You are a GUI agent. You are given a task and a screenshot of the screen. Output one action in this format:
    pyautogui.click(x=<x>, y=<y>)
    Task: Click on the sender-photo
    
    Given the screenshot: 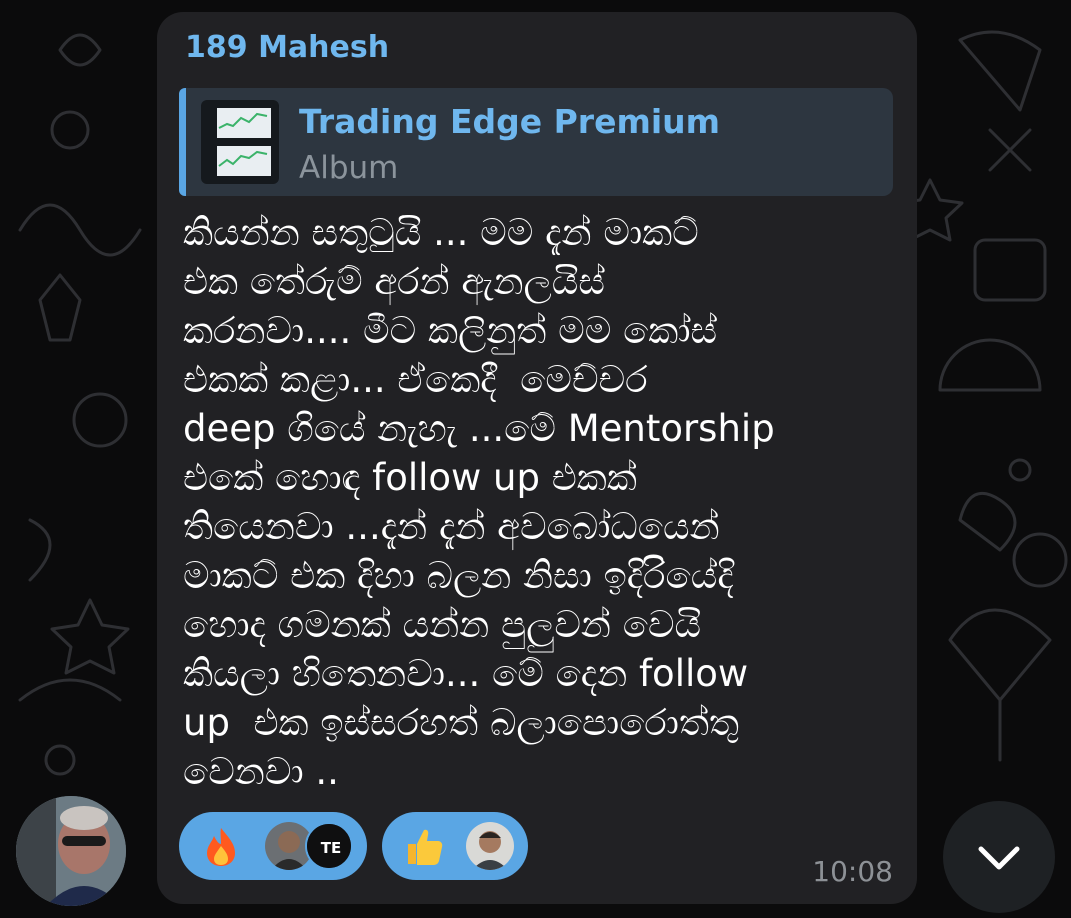 What is the action you would take?
    pyautogui.click(x=71, y=851)
    